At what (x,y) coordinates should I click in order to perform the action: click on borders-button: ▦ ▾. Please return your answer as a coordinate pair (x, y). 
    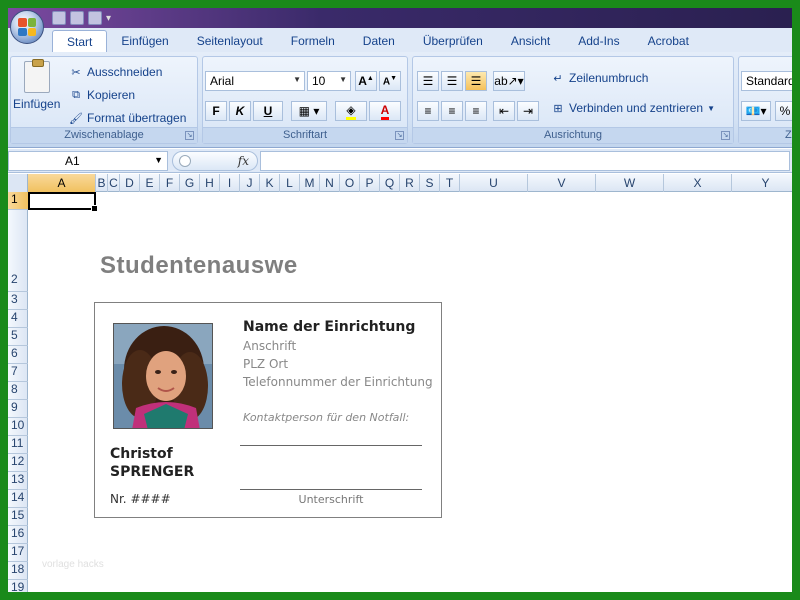
    Looking at the image, I should click on (309, 111).